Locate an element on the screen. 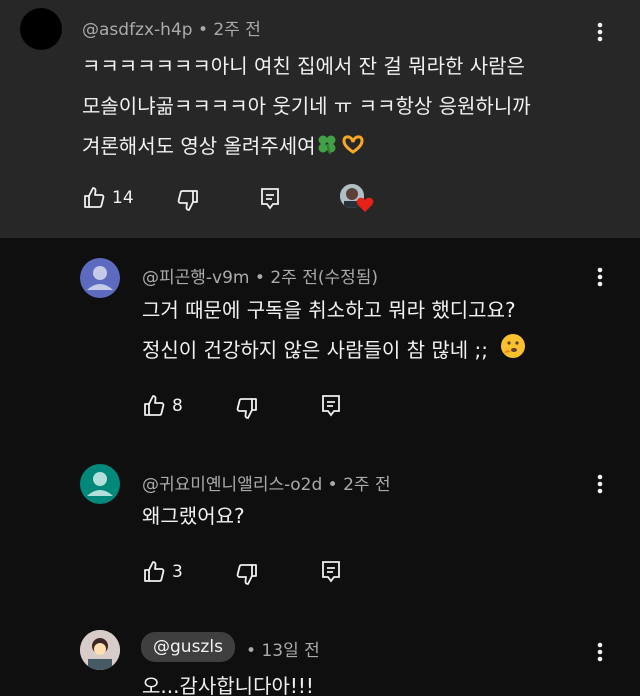 The width and height of the screenshot is (640, 696). heart-hands-emoji is located at coordinates (353, 148).